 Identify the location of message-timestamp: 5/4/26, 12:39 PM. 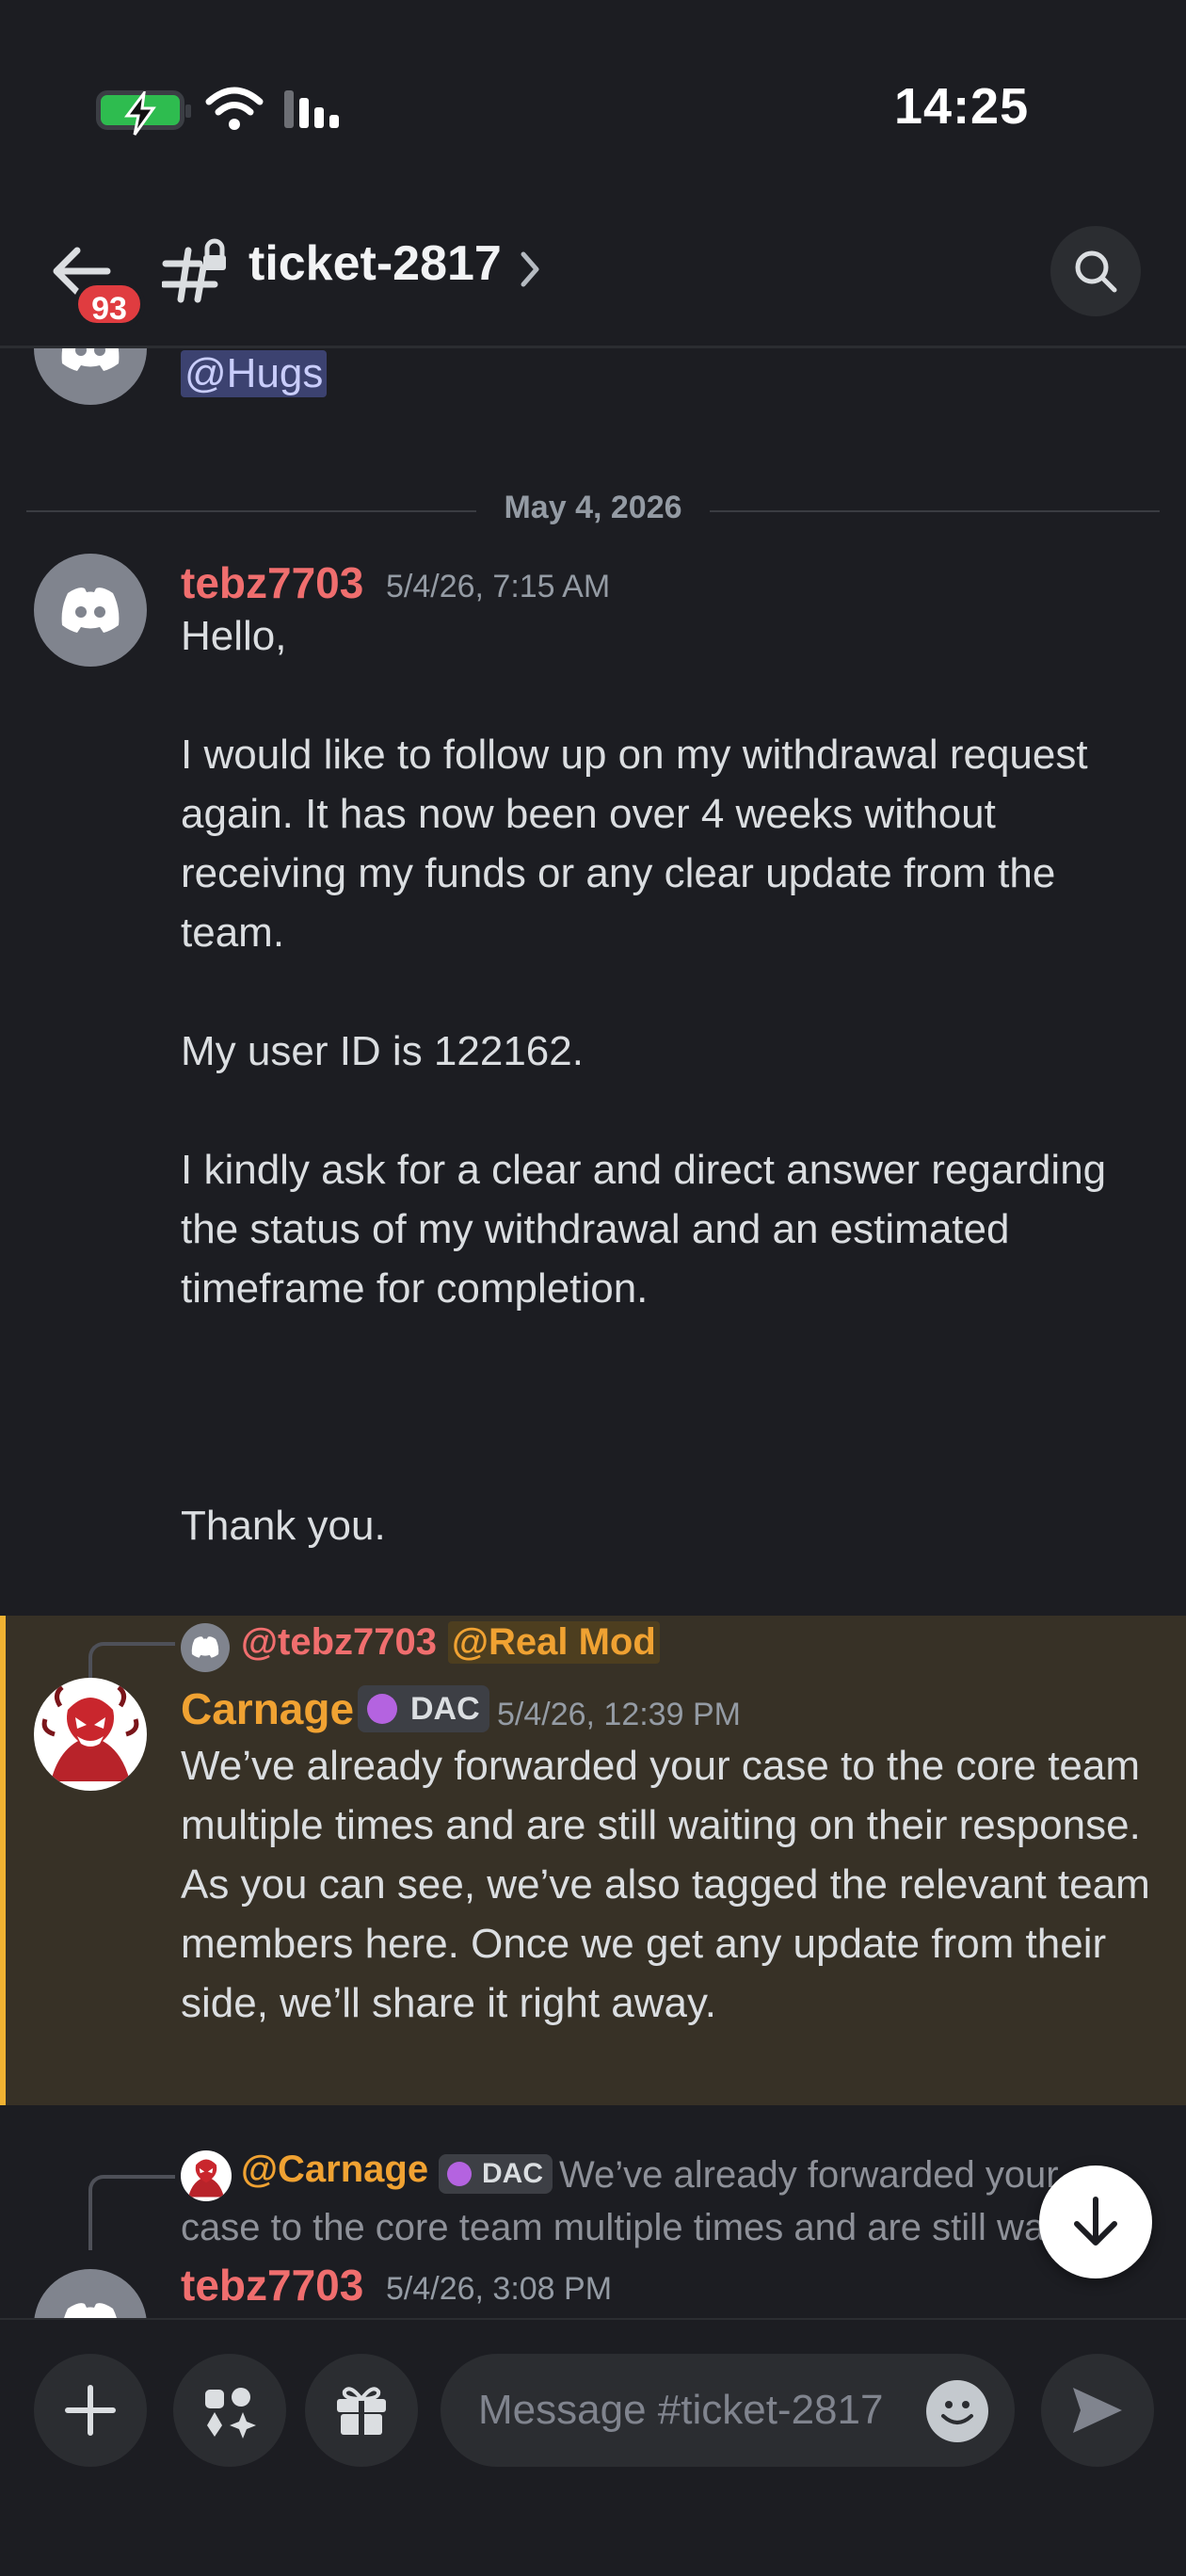
(619, 1714).